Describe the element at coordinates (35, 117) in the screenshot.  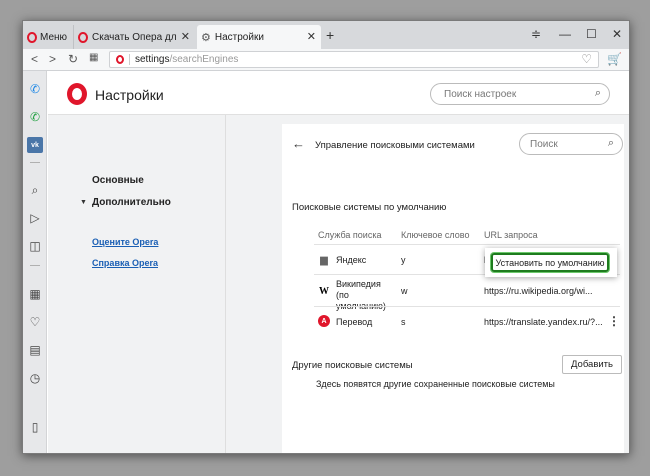
I see `whatsapp-icon: ✆` at that location.